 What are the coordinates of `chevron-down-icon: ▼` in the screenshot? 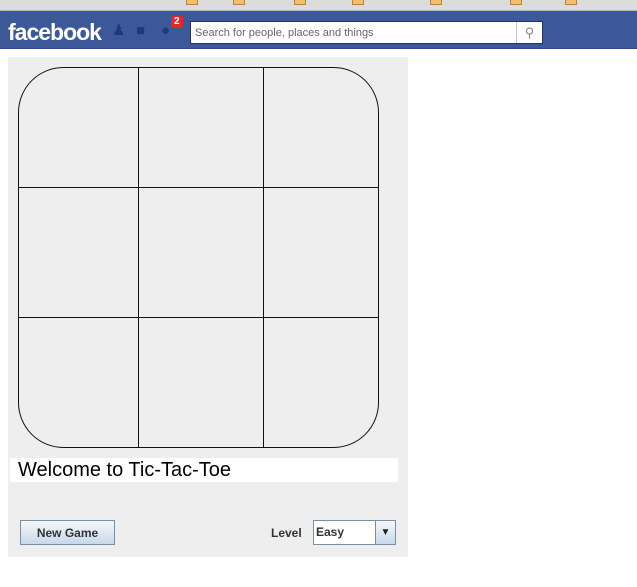 It's located at (385, 532).